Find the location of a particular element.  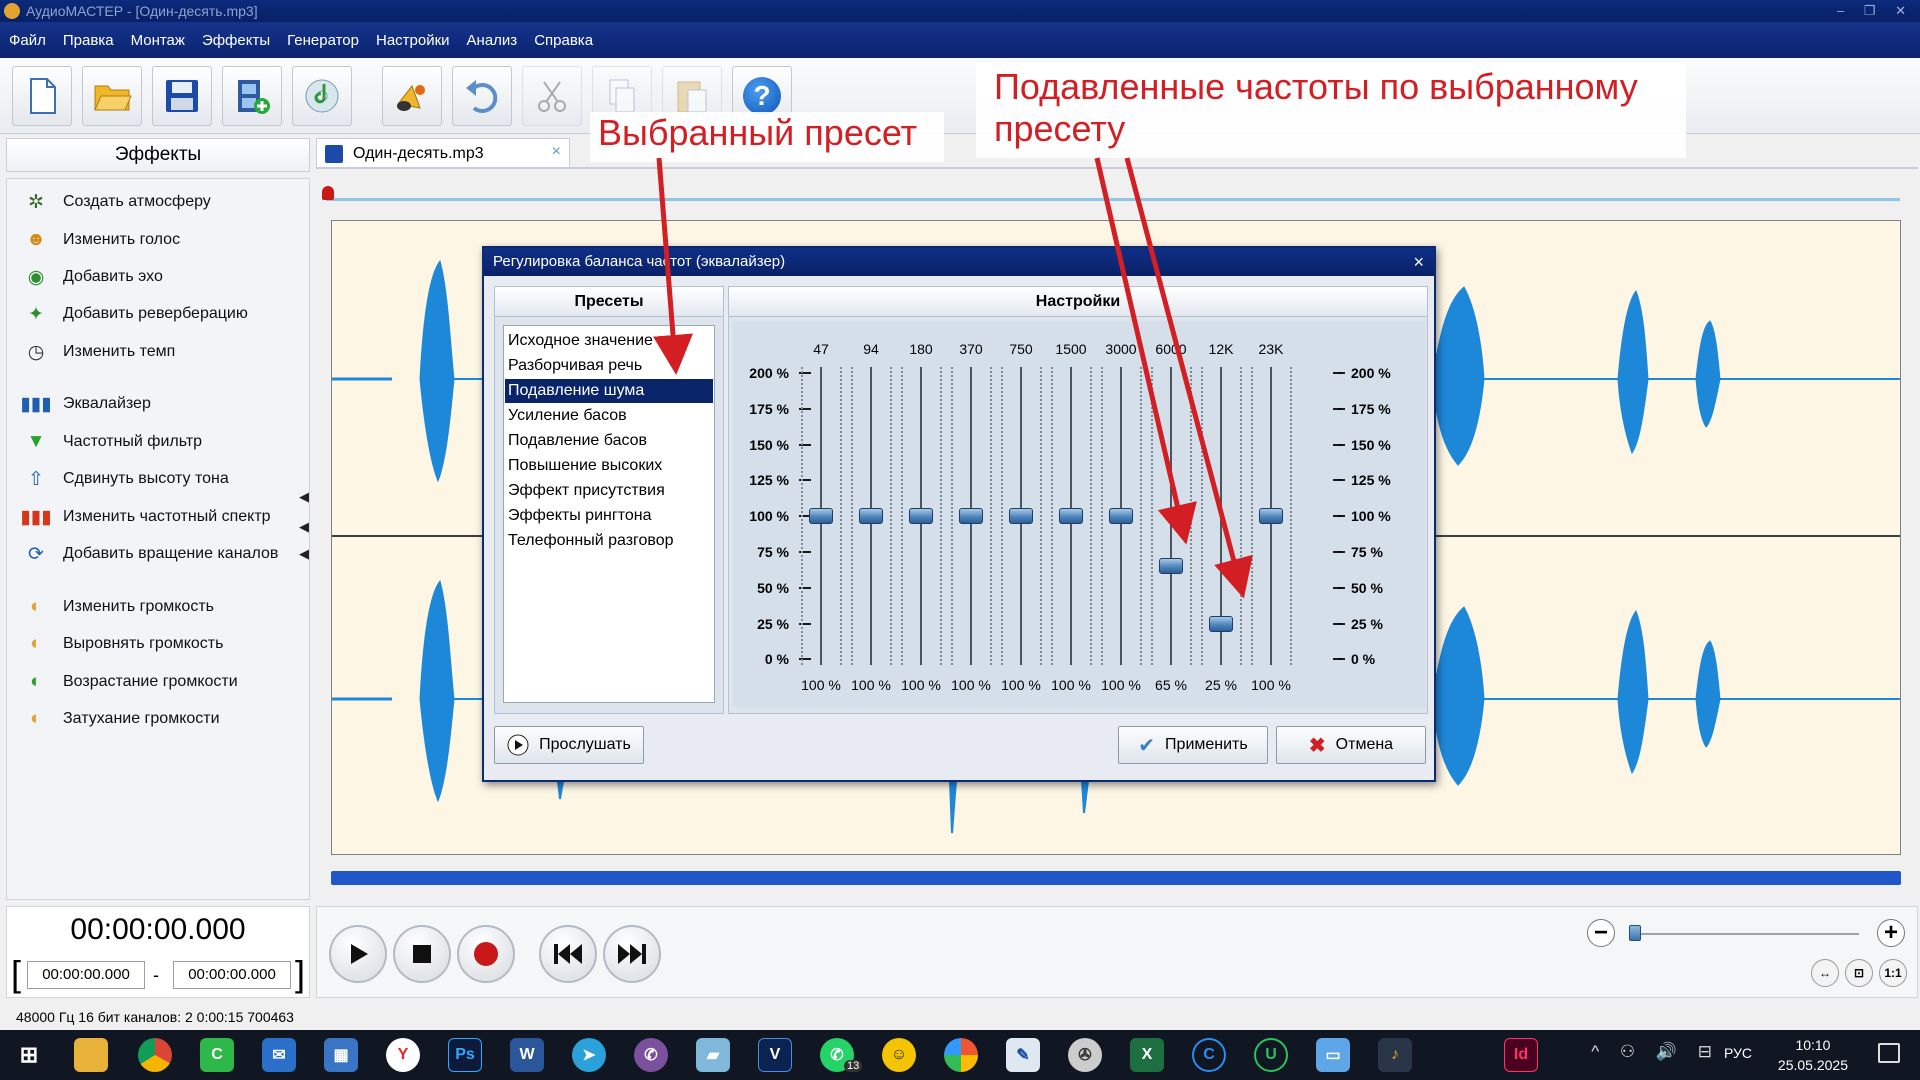

telegram-icon: ➤ is located at coordinates (589, 1055).